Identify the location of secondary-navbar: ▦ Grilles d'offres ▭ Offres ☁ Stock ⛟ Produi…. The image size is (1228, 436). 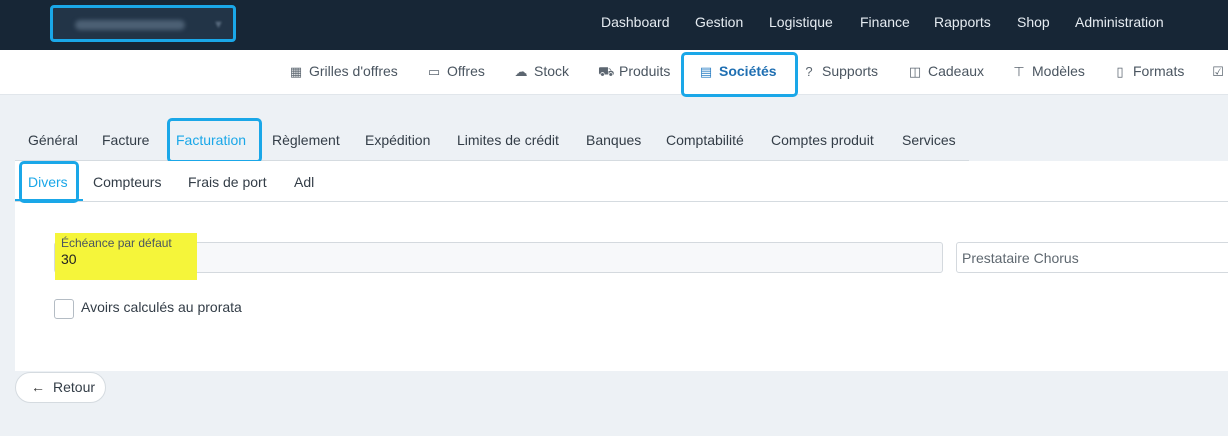
(614, 72).